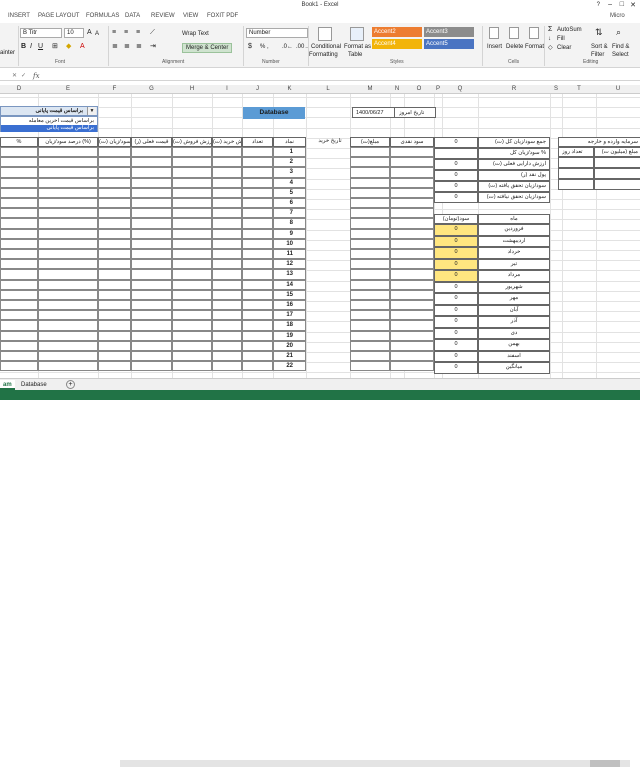 Image resolution: width=640 pixels, height=767 pixels. What do you see at coordinates (289, 203) in the screenshot?
I see `row-number-cell: 6` at bounding box center [289, 203].